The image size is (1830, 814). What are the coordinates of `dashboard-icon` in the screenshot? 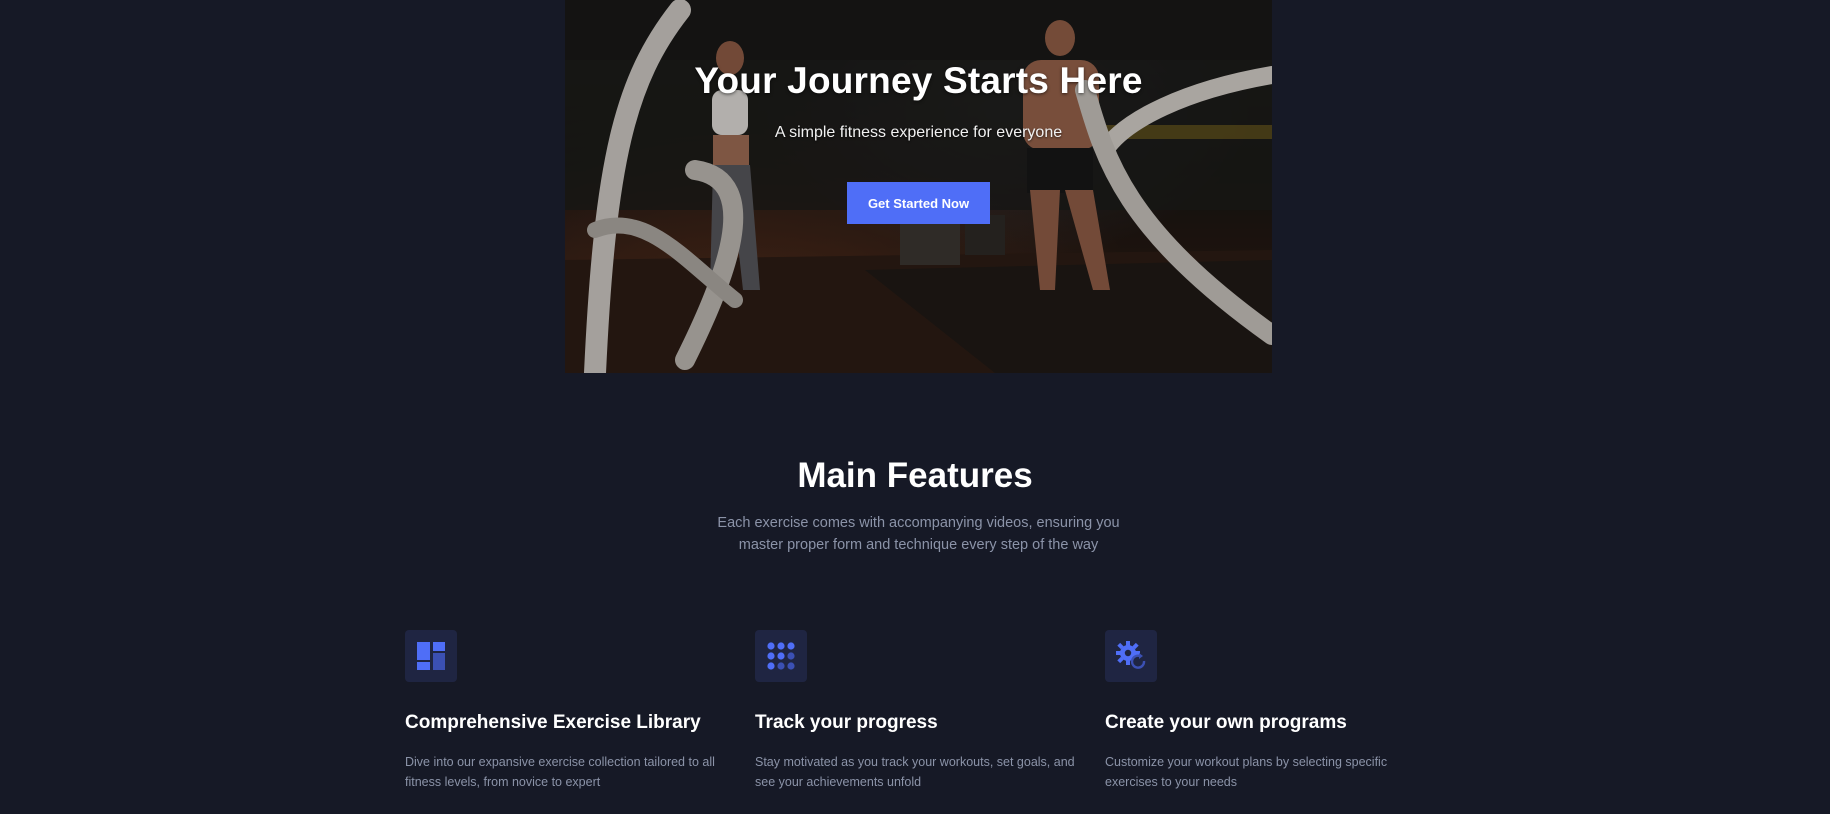 It's located at (431, 656).